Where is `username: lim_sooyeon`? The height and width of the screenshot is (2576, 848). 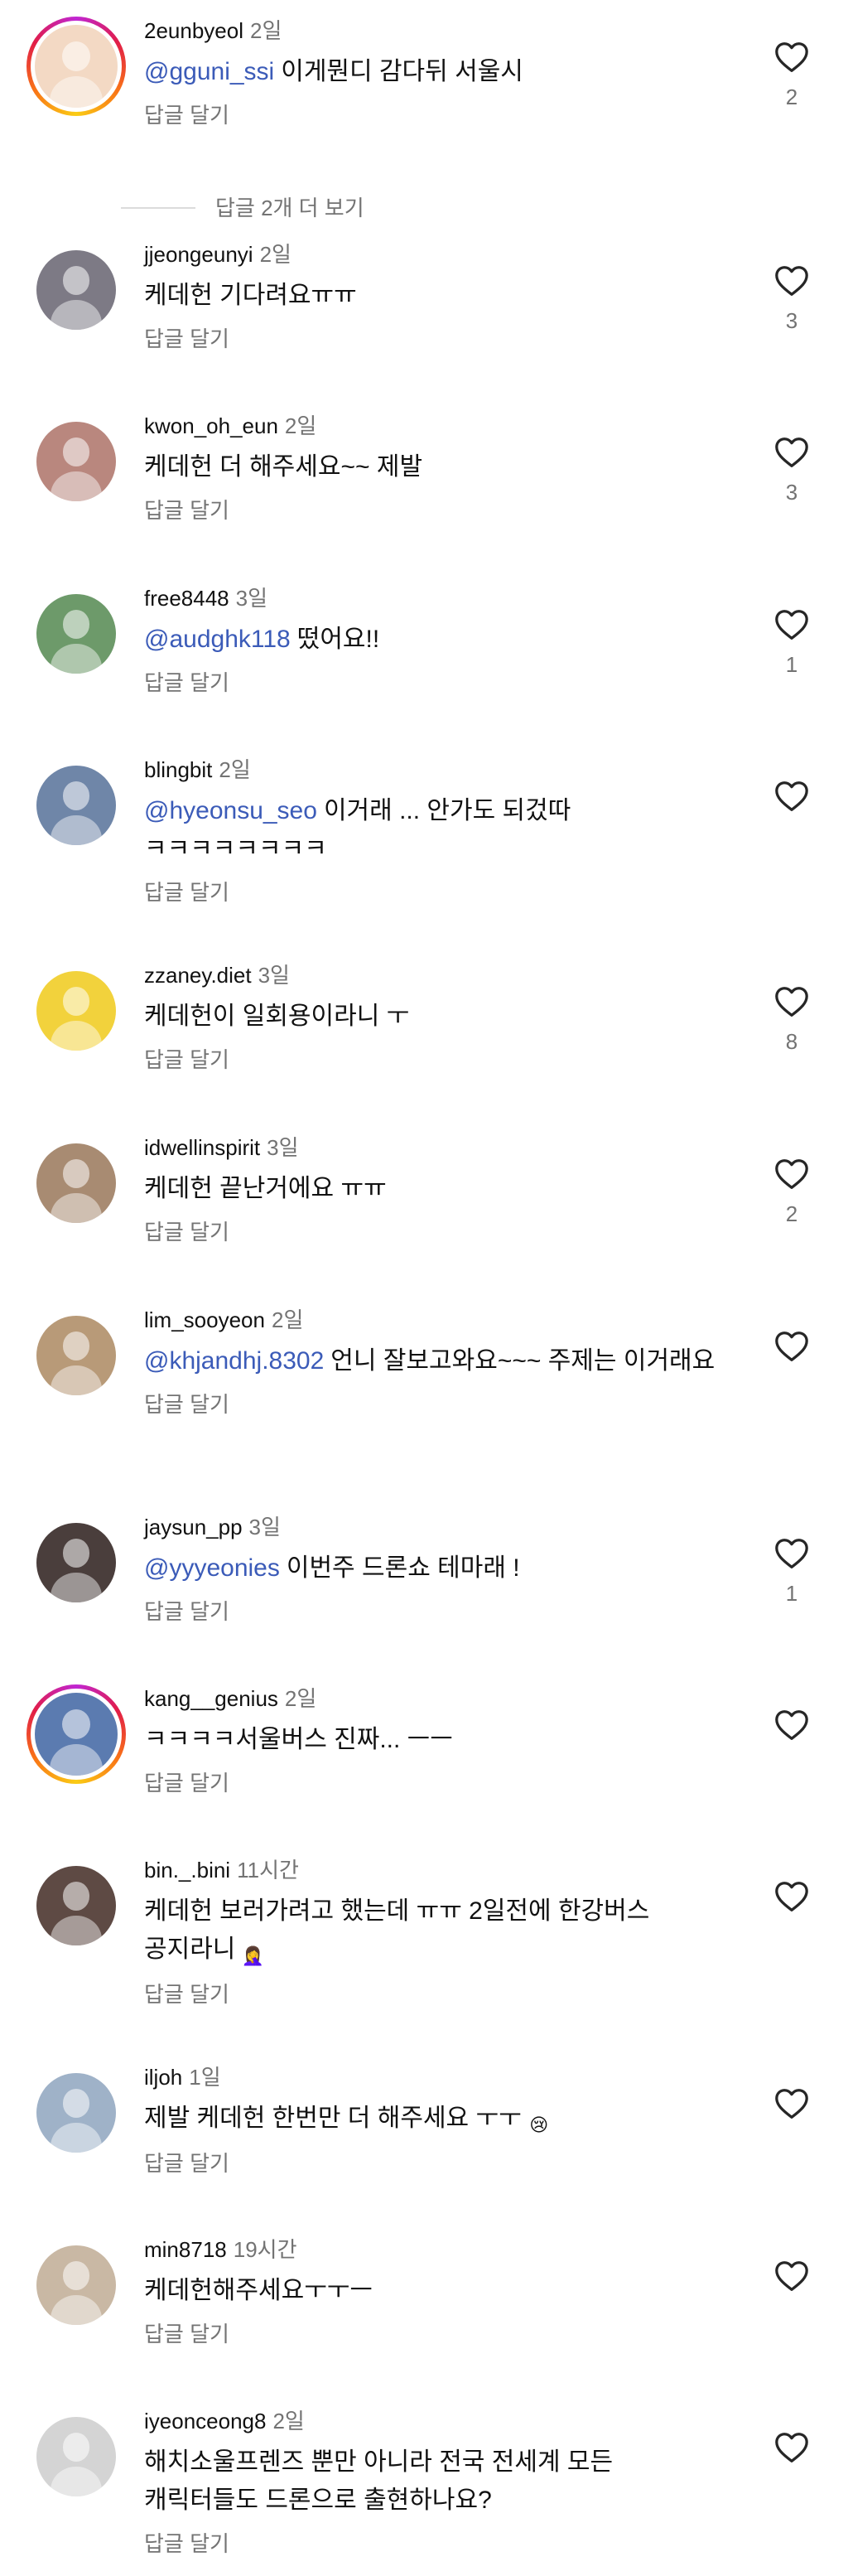
username: lim_sooyeon is located at coordinates (204, 1319).